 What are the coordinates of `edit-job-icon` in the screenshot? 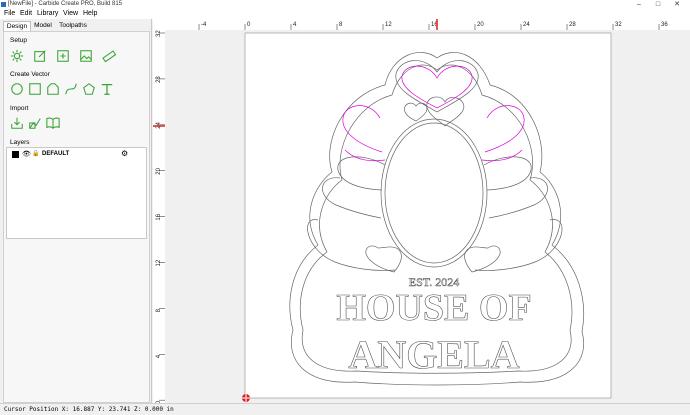 It's located at (40, 56).